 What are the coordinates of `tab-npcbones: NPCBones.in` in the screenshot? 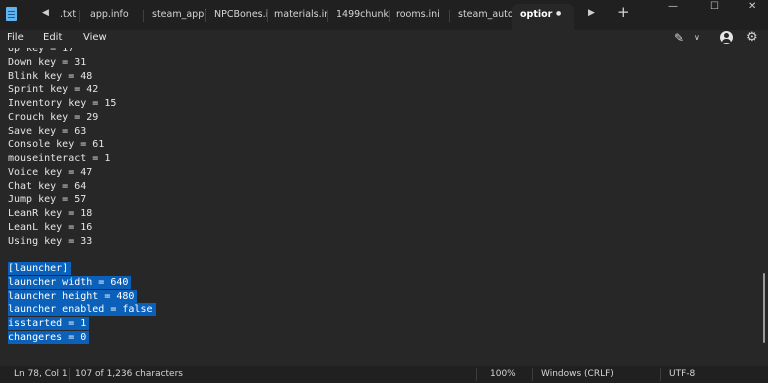 It's located at (237, 17).